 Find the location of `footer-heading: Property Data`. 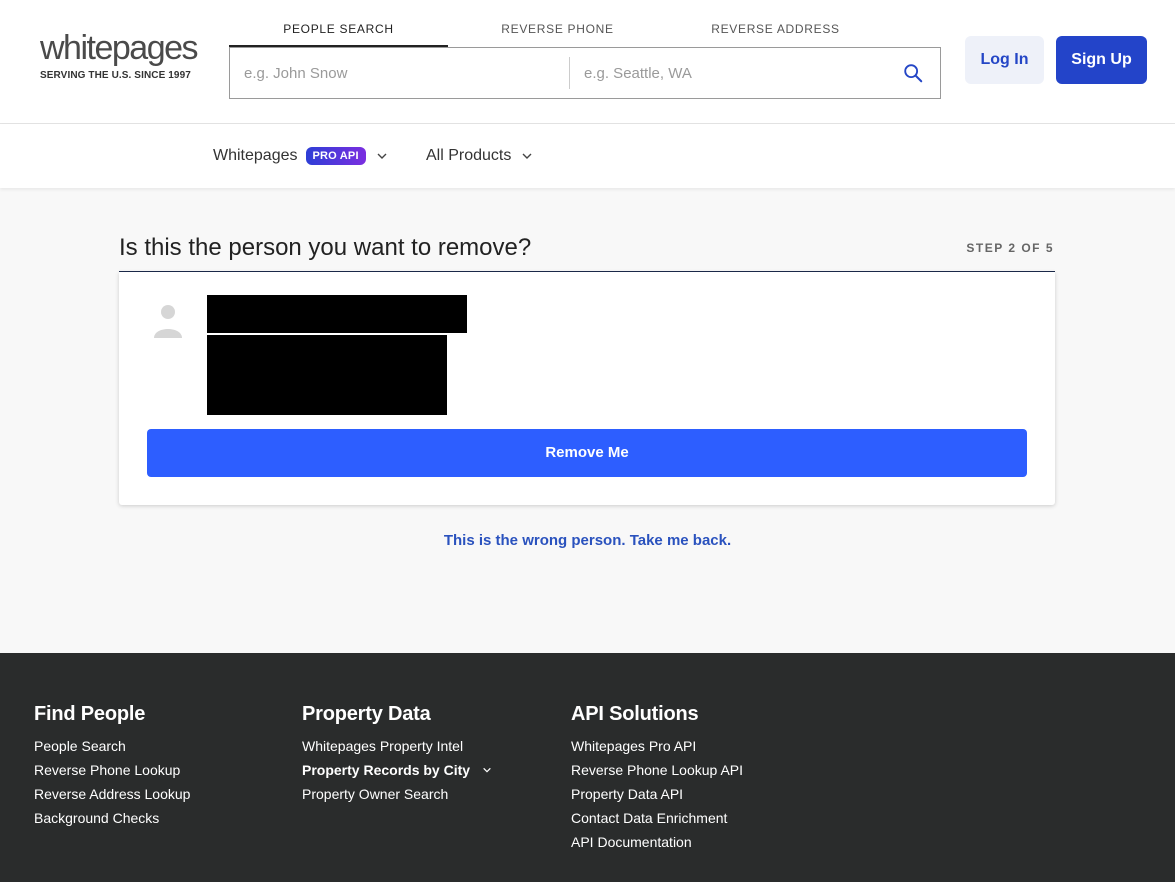

footer-heading: Property Data is located at coordinates (366, 714).